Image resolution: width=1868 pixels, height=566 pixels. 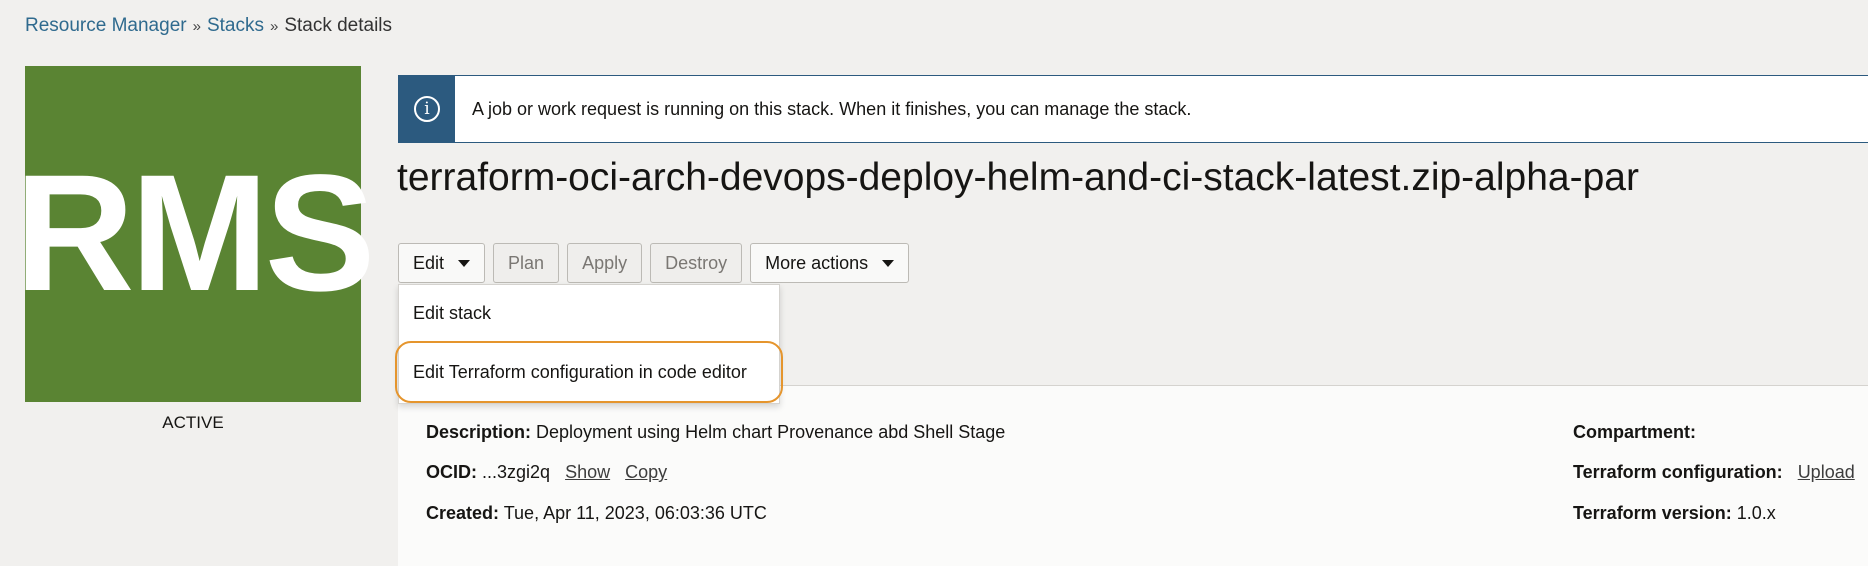 I want to click on breadcrumb-current: Stack details, so click(x=338, y=25).